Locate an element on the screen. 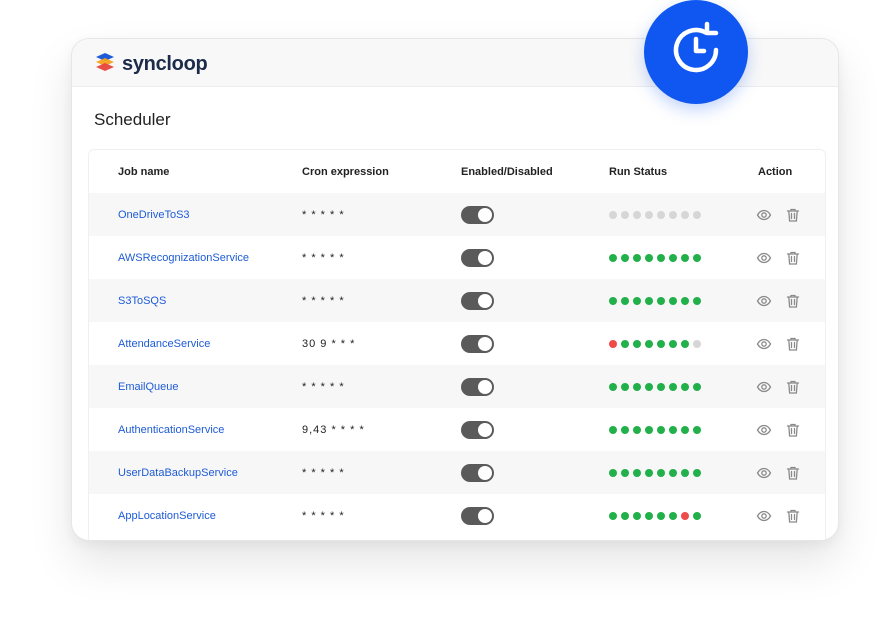  job-name-link: AWSRecognizationService is located at coordinates (183, 258).